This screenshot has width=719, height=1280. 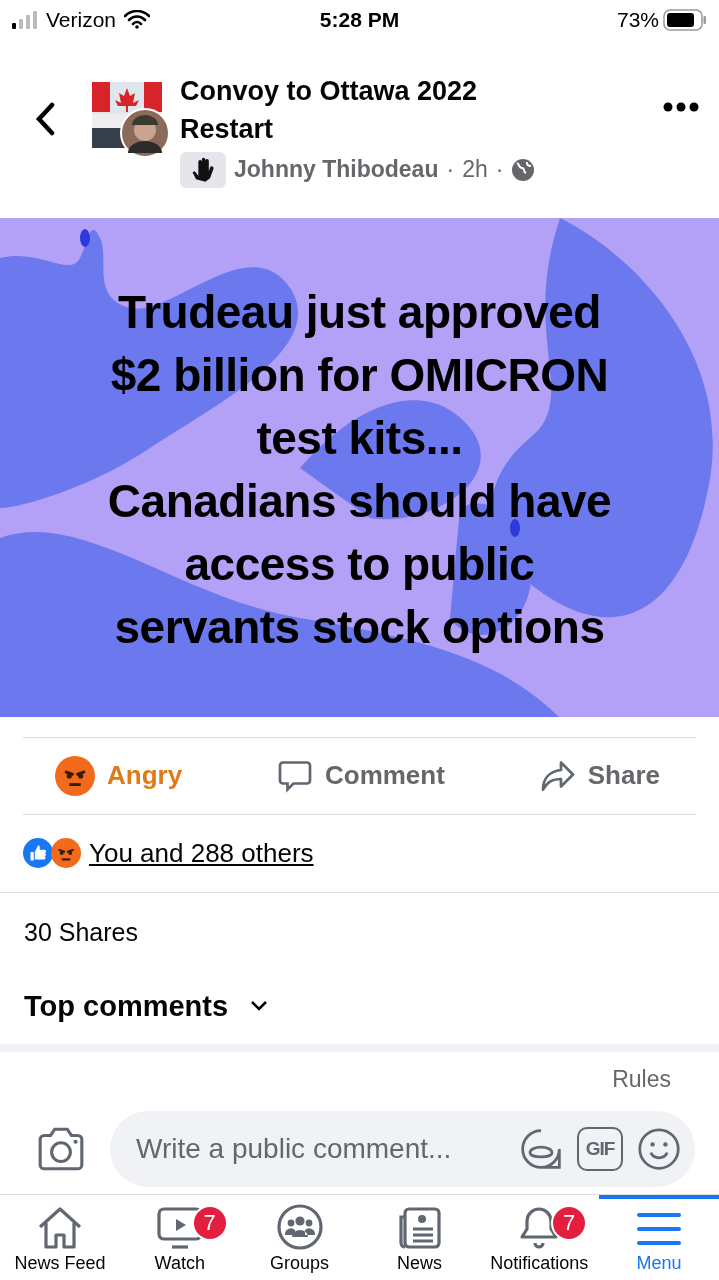 What do you see at coordinates (60, 1237) in the screenshot?
I see `tab-bar-item: News Feed` at bounding box center [60, 1237].